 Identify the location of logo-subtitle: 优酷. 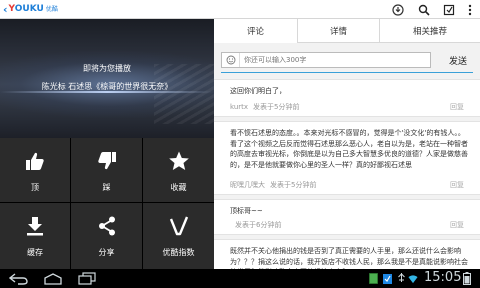
(51, 9).